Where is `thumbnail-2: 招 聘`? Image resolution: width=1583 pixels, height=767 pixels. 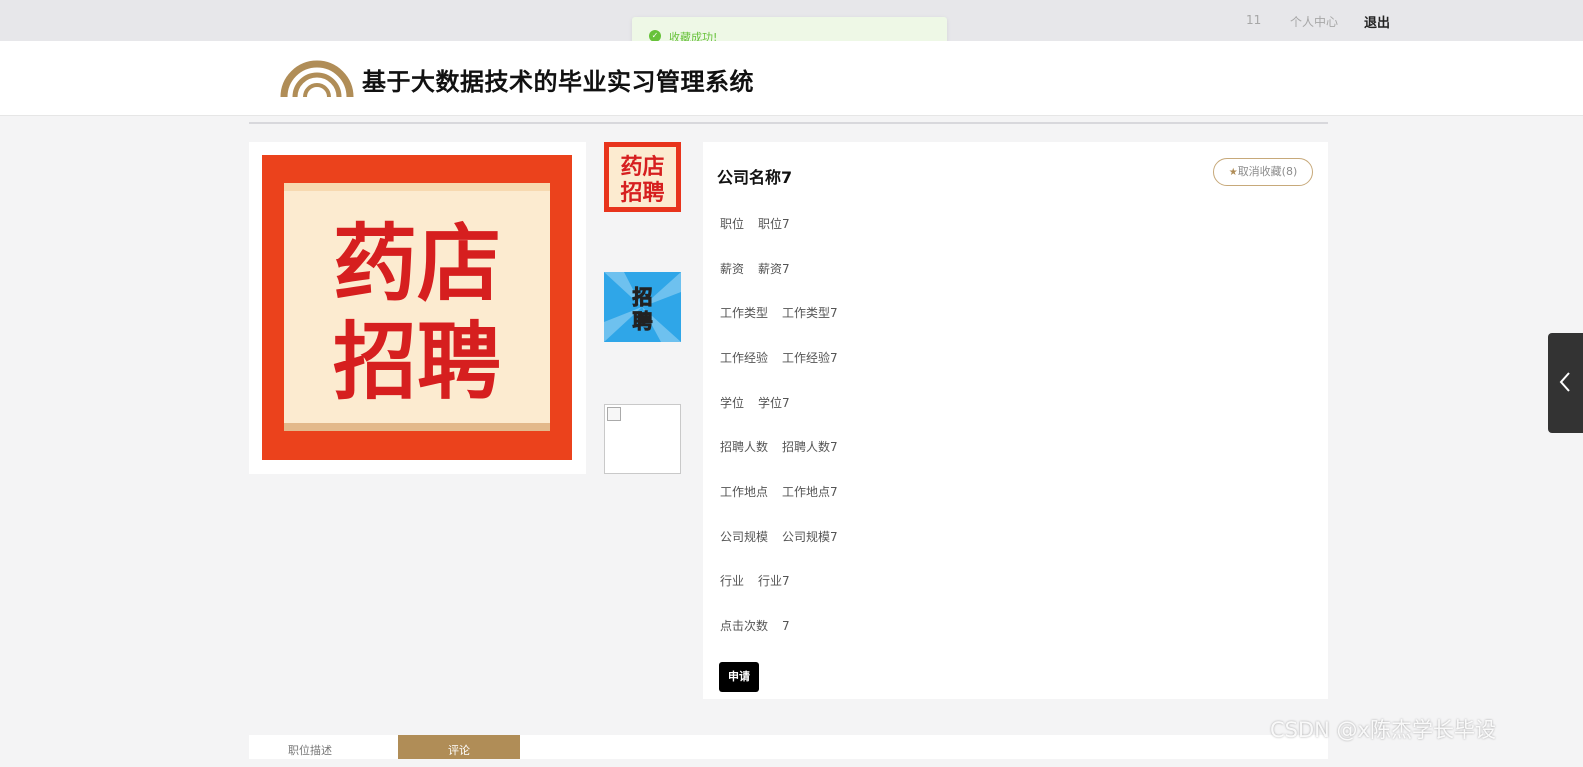 thumbnail-2: 招 聘 is located at coordinates (642, 307).